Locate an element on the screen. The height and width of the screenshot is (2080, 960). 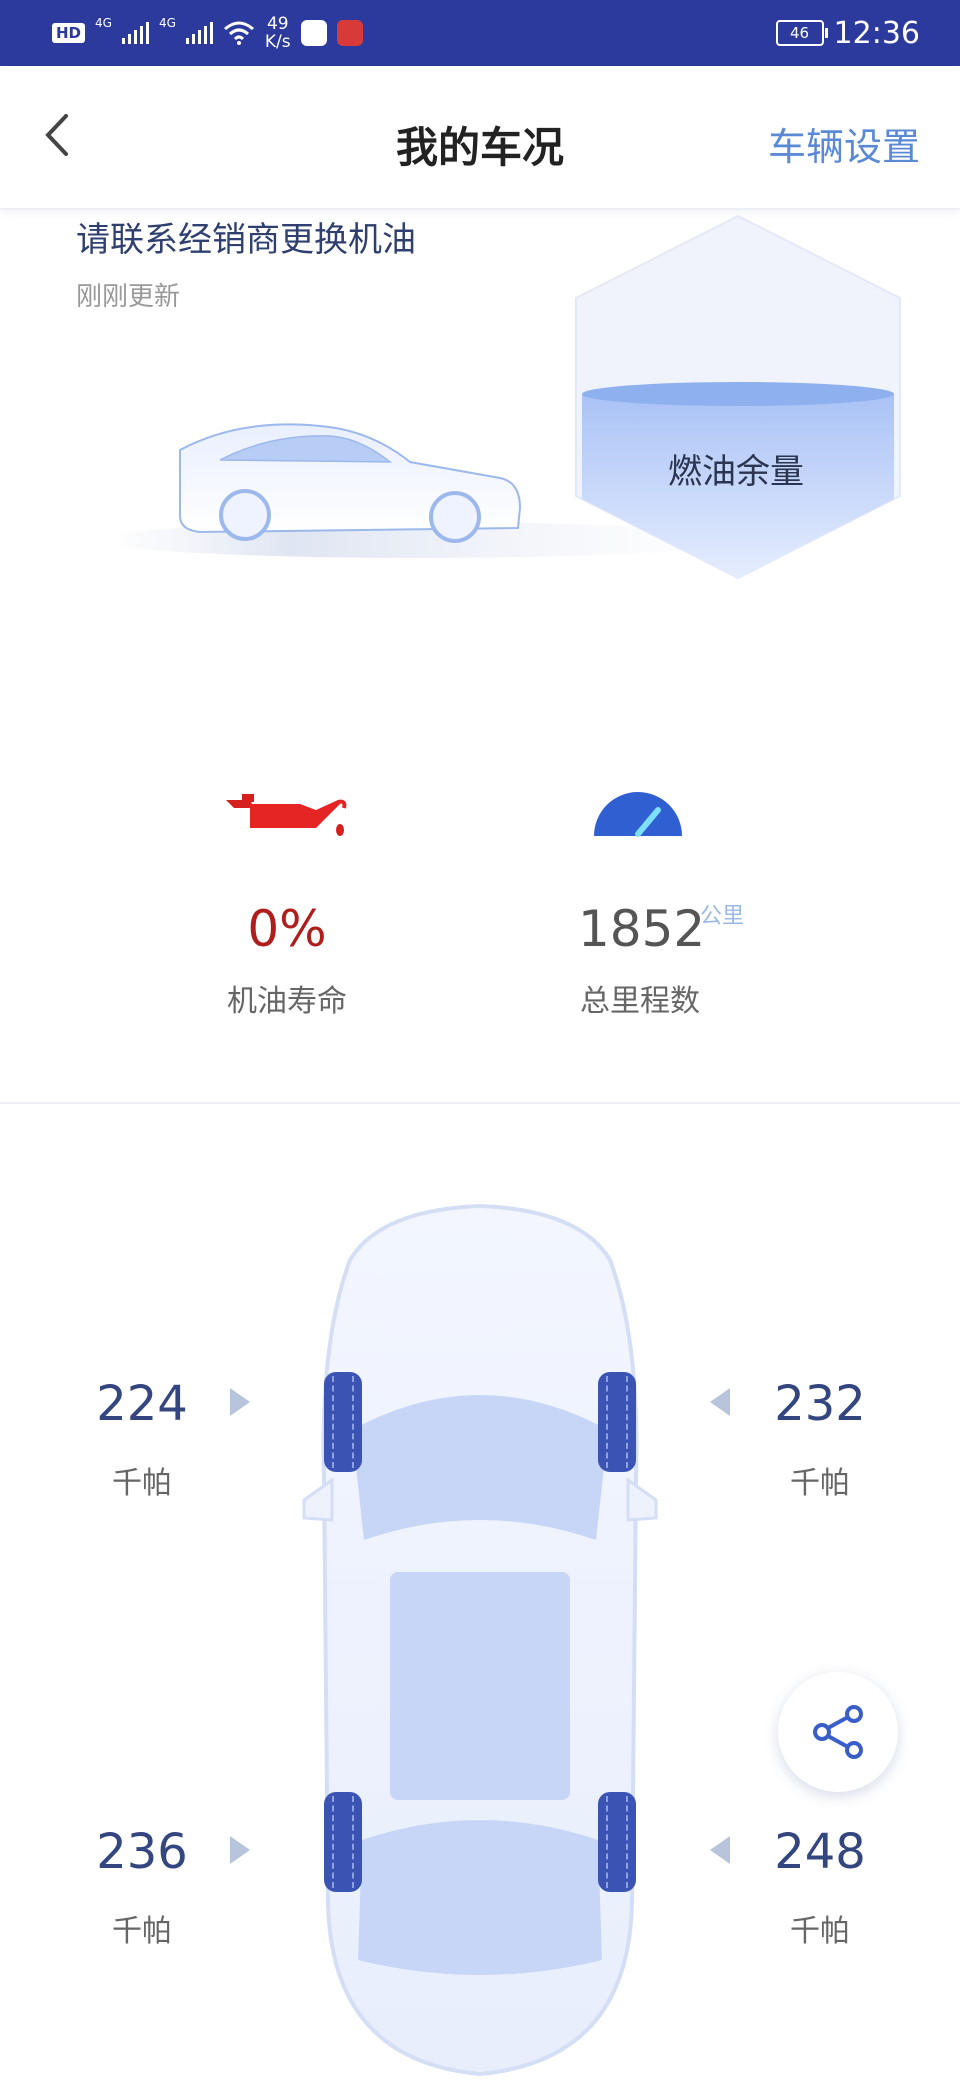
network-type-2: 4G is located at coordinates (167, 23).